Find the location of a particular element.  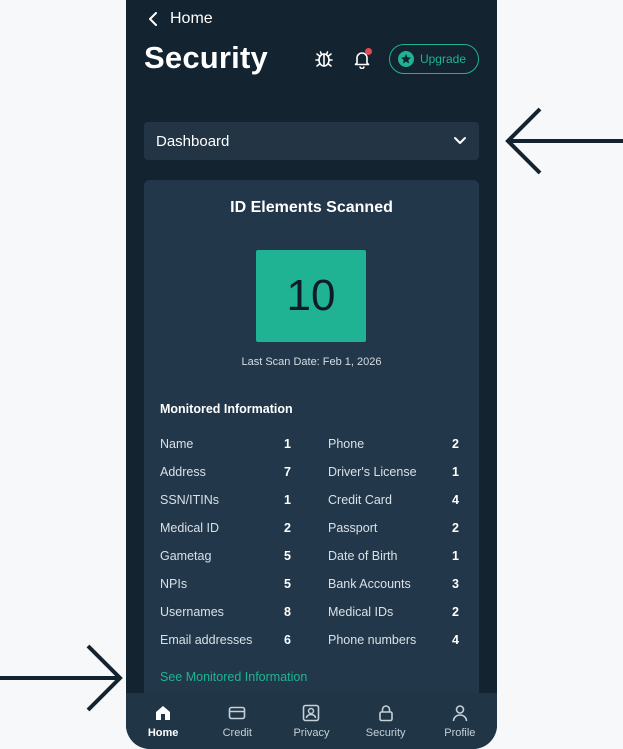

scan-count: 10 is located at coordinates (311, 295).